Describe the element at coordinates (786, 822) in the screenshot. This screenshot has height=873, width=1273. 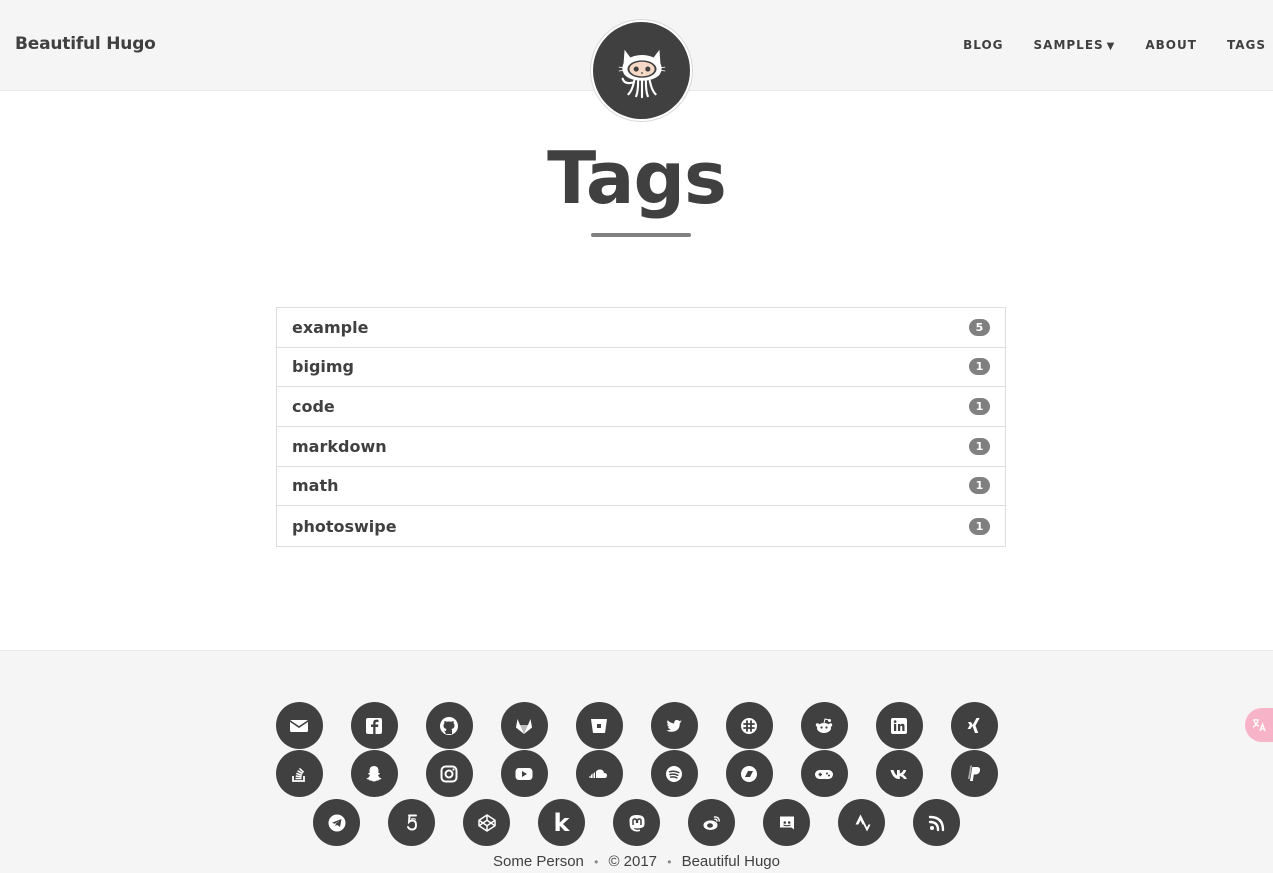
I see `discord-icon` at that location.